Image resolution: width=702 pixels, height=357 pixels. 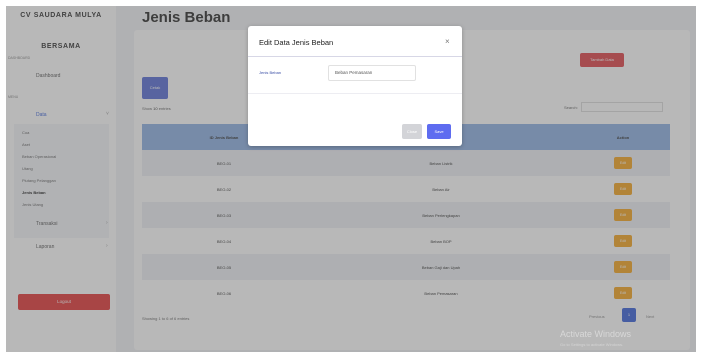 What do you see at coordinates (439, 131) in the screenshot?
I see `save-button: Save` at bounding box center [439, 131].